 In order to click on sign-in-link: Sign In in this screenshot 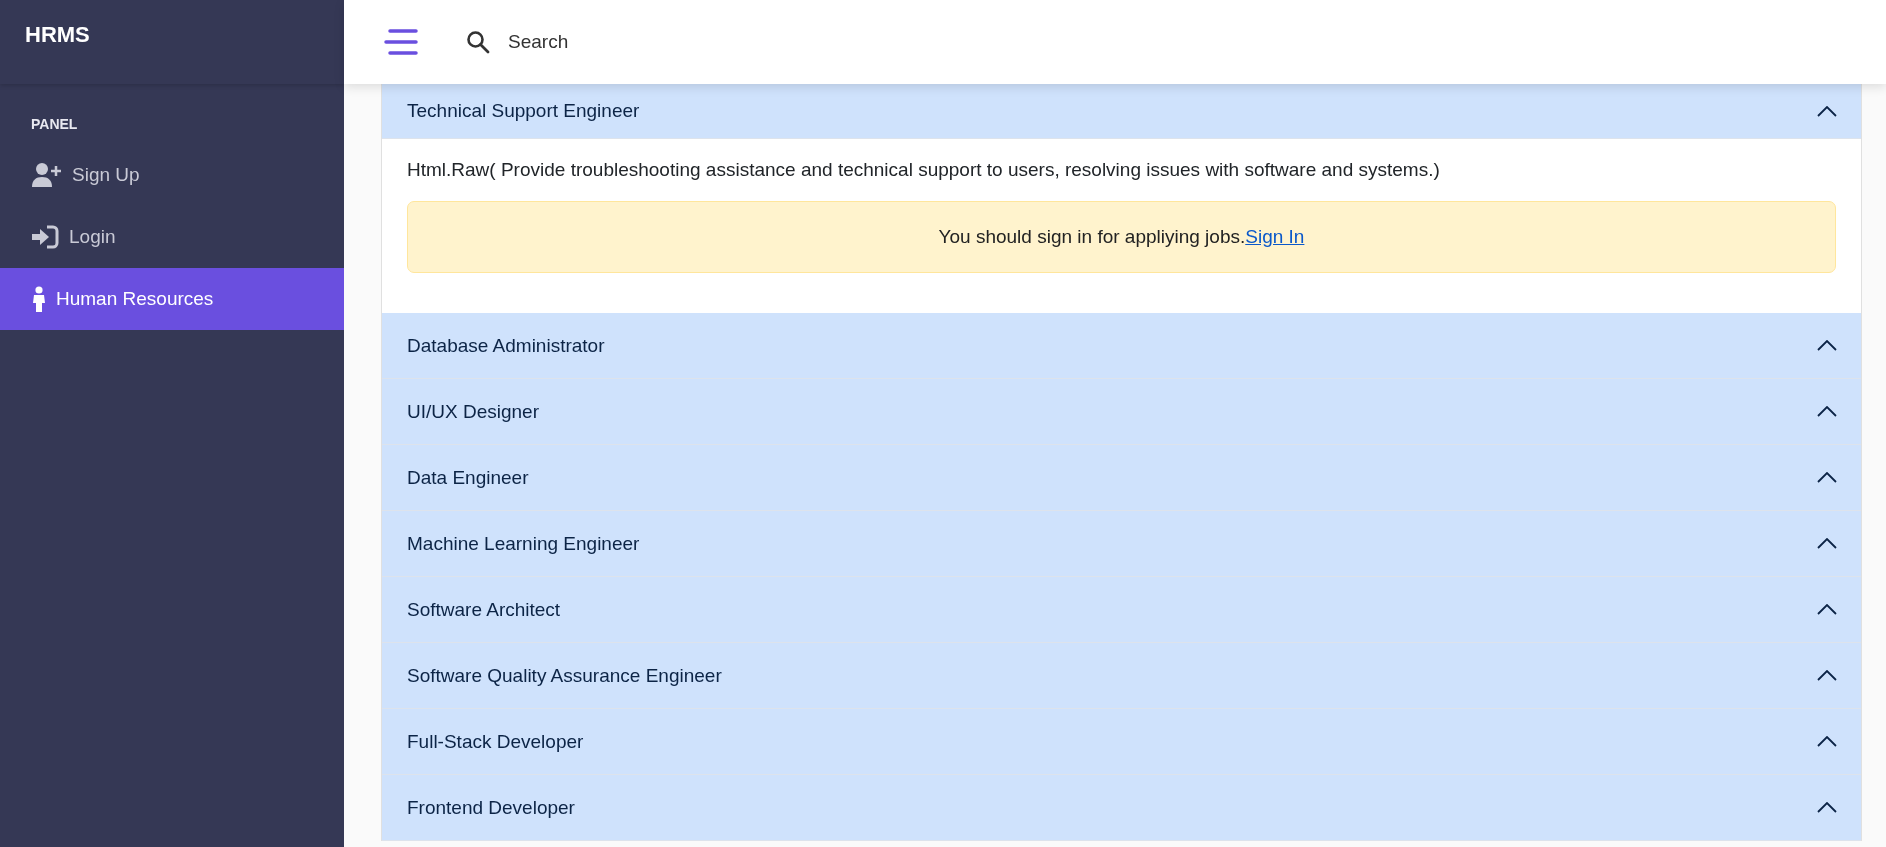, I will do `click(1275, 236)`.